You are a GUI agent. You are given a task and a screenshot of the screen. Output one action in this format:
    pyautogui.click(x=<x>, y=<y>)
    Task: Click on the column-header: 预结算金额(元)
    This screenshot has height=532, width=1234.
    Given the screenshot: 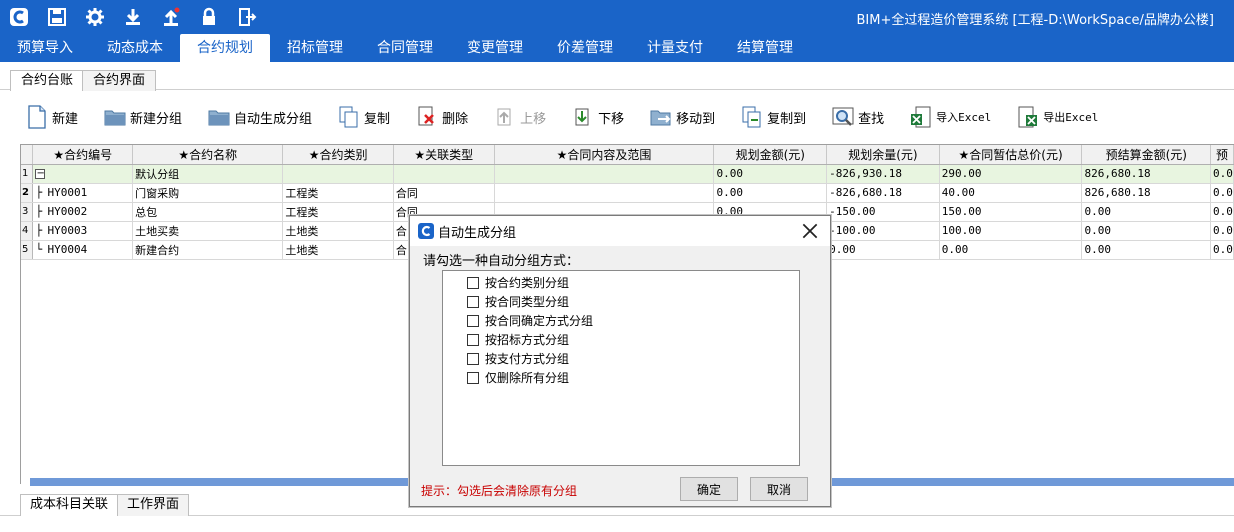 What is the action you would take?
    pyautogui.click(x=1146, y=155)
    